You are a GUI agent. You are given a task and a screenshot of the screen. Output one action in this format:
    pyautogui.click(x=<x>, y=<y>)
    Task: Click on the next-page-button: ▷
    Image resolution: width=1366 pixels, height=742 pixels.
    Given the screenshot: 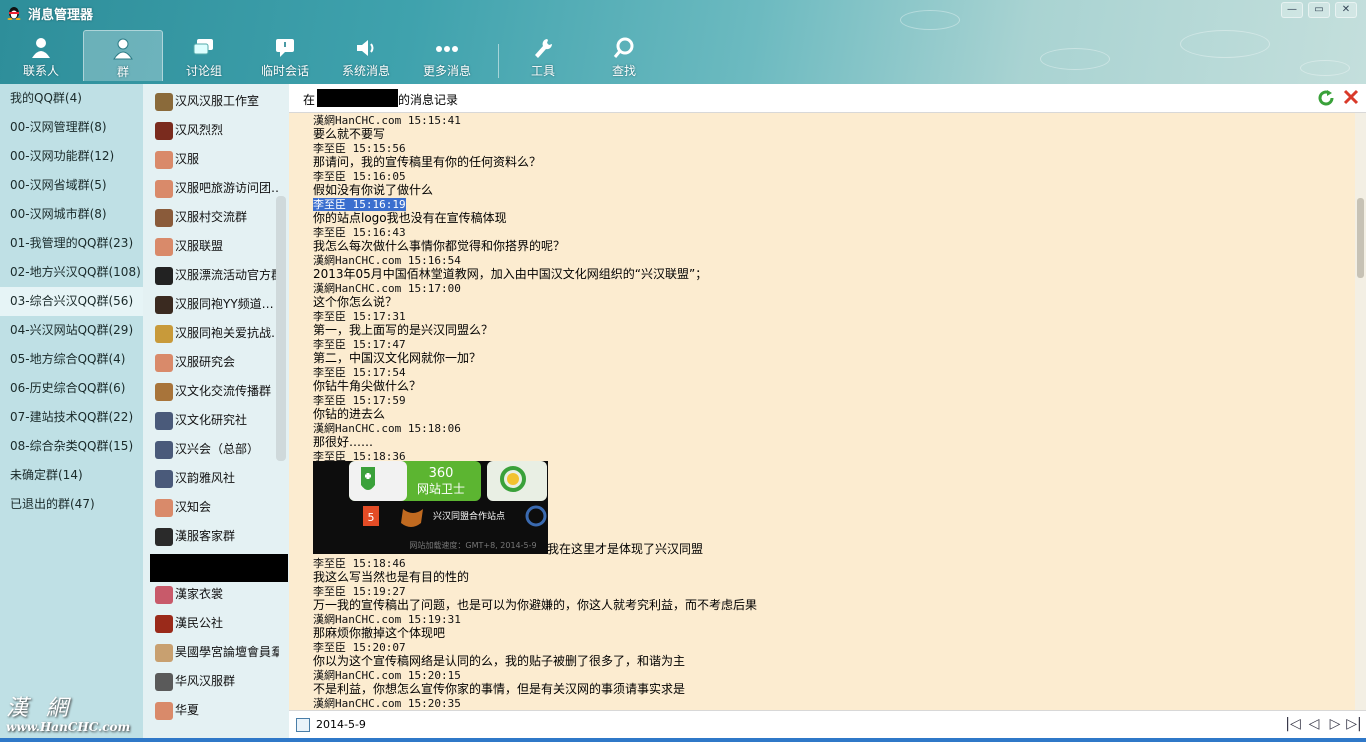 What is the action you would take?
    pyautogui.click(x=1335, y=724)
    